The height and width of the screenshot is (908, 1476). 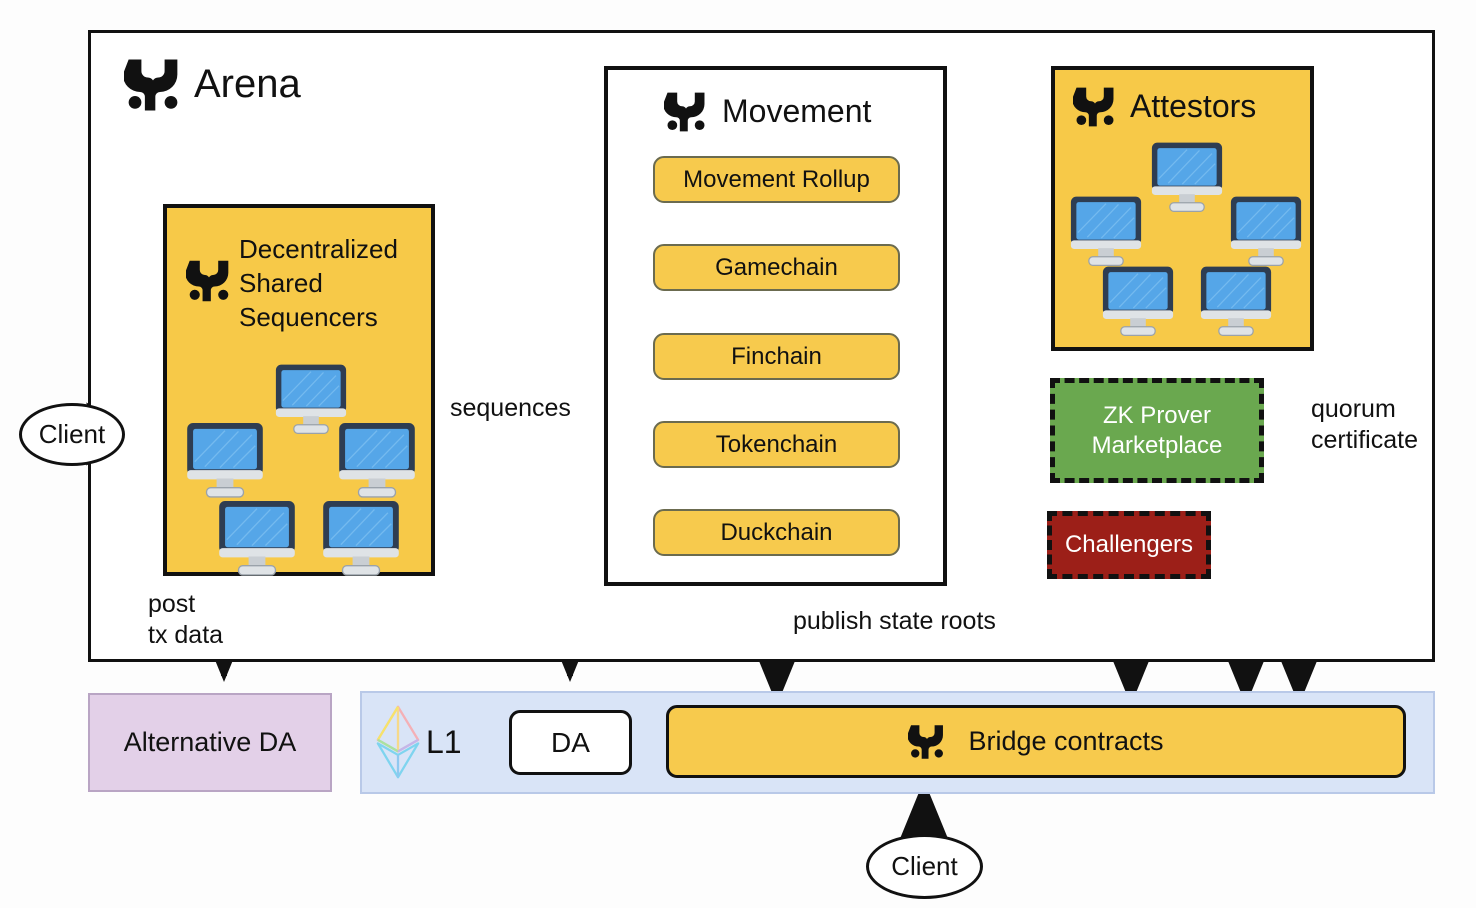 I want to click on dss-label-line-3: Sequencers, so click(x=308, y=317).